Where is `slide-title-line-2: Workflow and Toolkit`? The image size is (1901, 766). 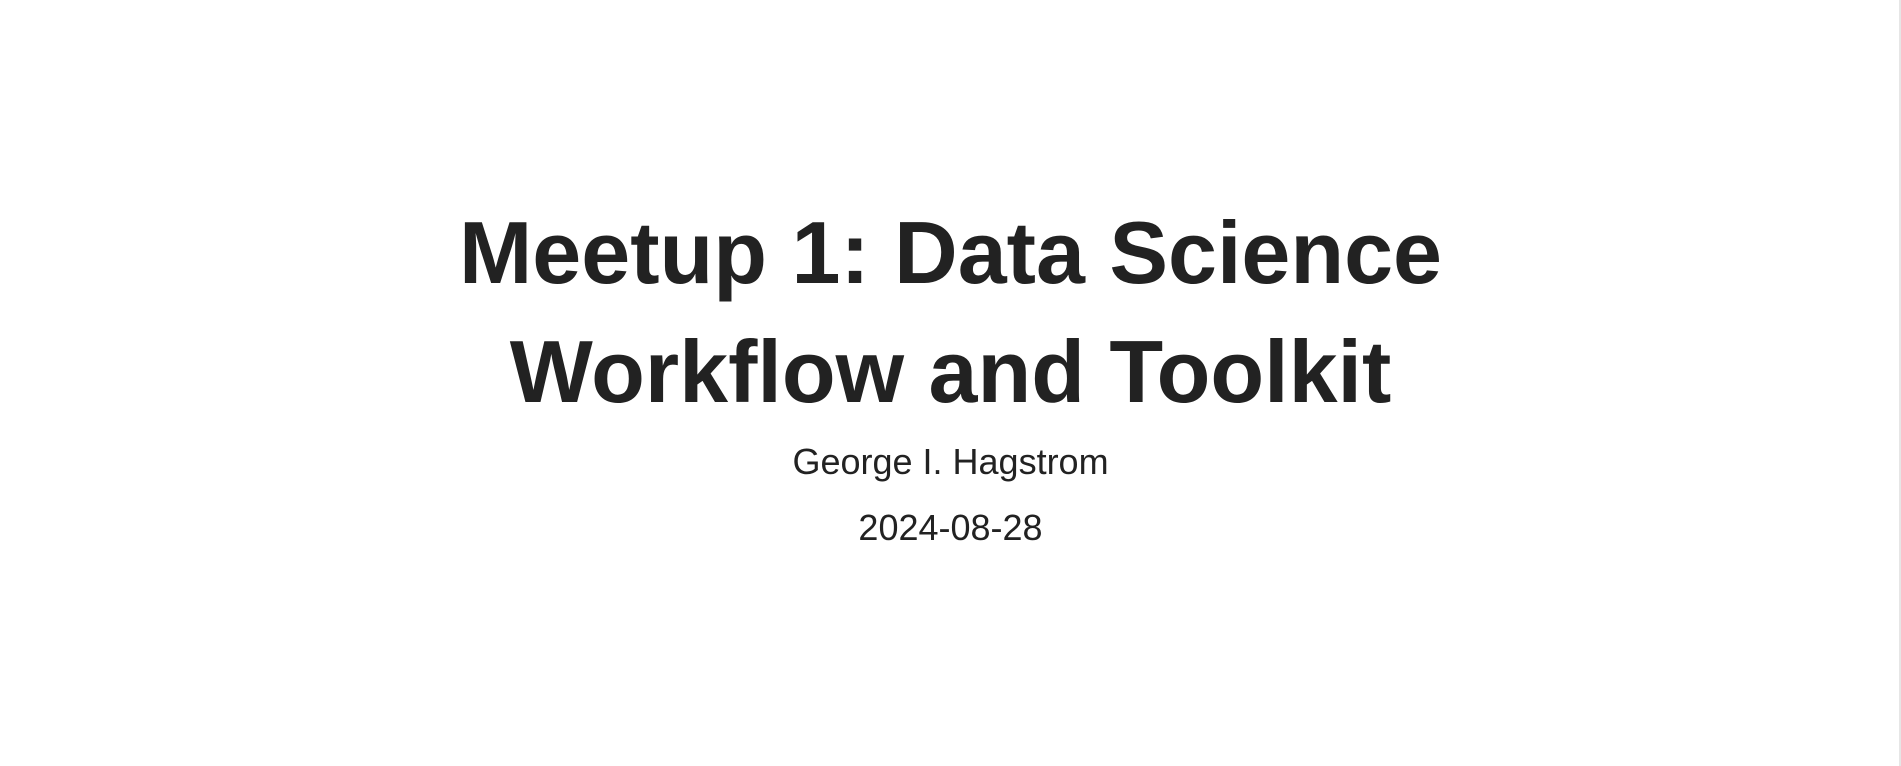 slide-title-line-2: Workflow and Toolkit is located at coordinates (950, 371).